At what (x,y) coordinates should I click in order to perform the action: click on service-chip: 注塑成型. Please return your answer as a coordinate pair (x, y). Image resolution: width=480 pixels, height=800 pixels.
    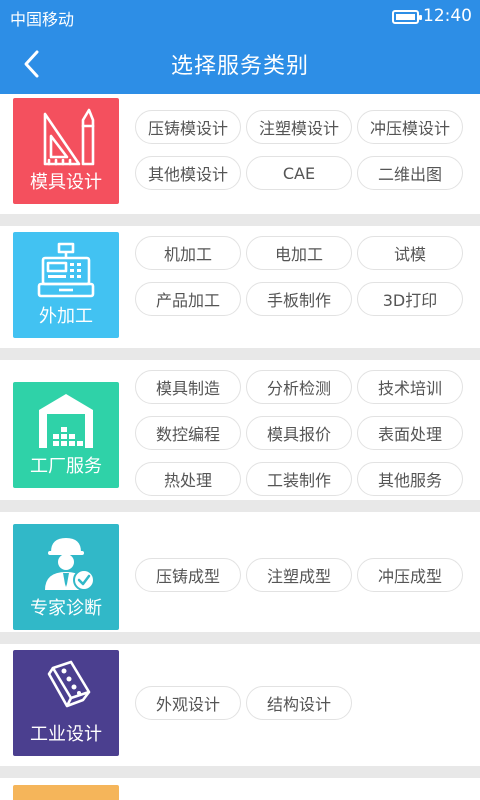
    Looking at the image, I should click on (299, 575).